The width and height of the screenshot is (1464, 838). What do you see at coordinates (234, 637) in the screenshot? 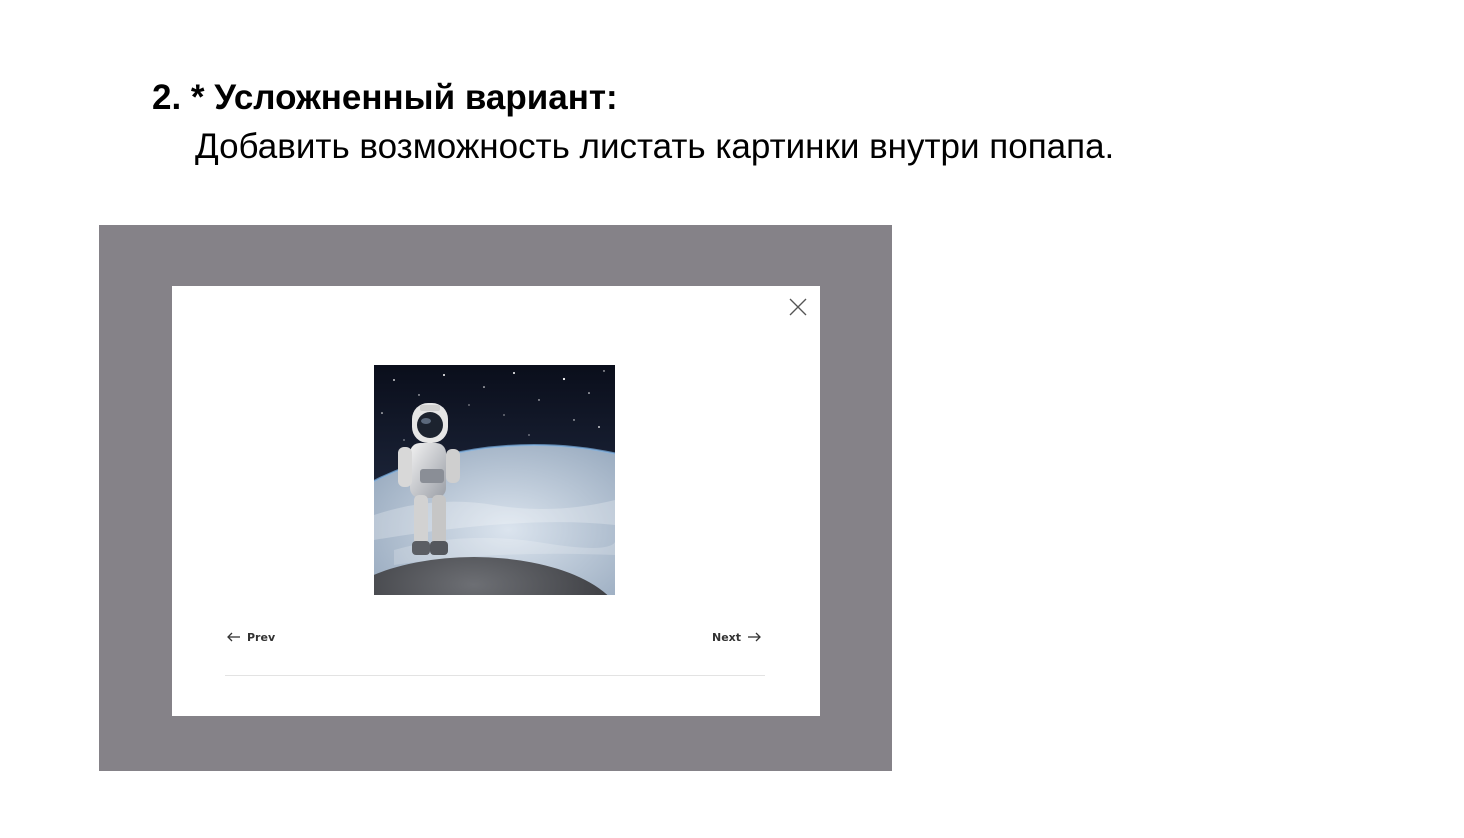
I see `arrow-left-icon` at bounding box center [234, 637].